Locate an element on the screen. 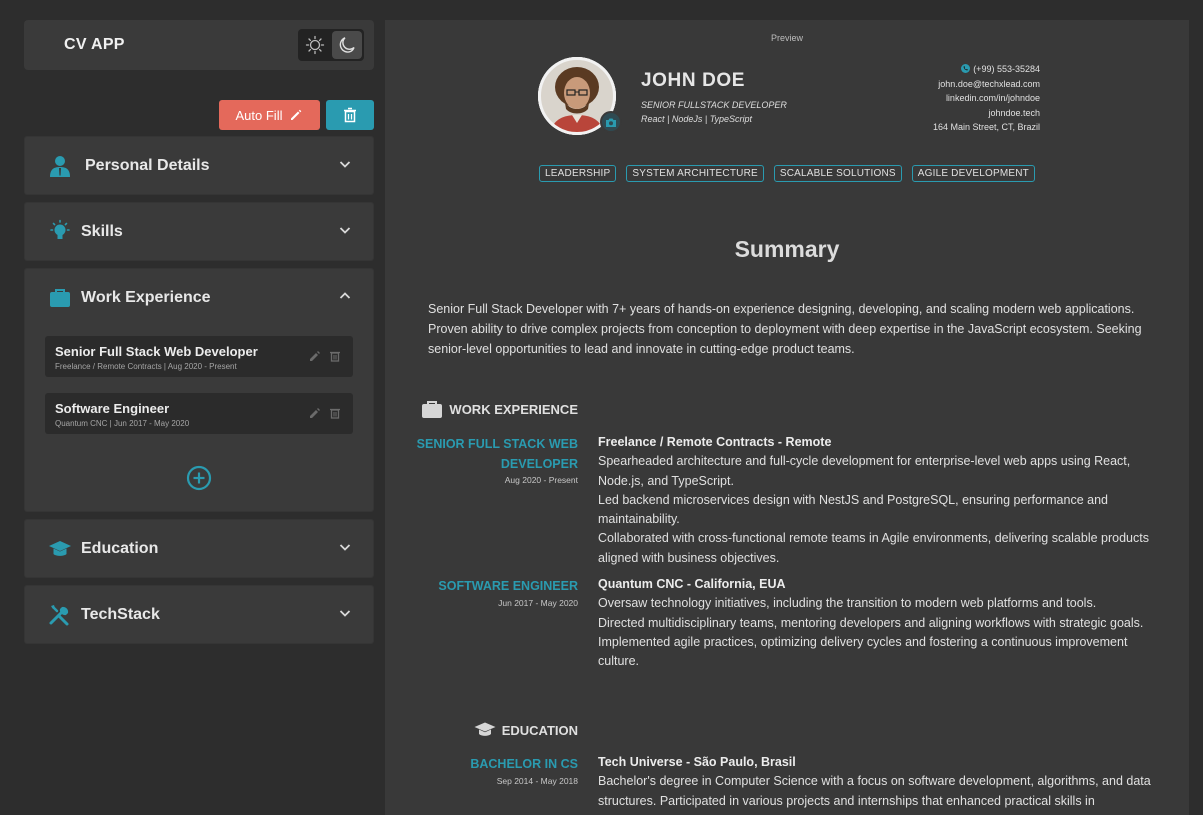 The image size is (1203, 815). contact-address: 164 Main Street, CT, Brazil is located at coordinates (986, 127).